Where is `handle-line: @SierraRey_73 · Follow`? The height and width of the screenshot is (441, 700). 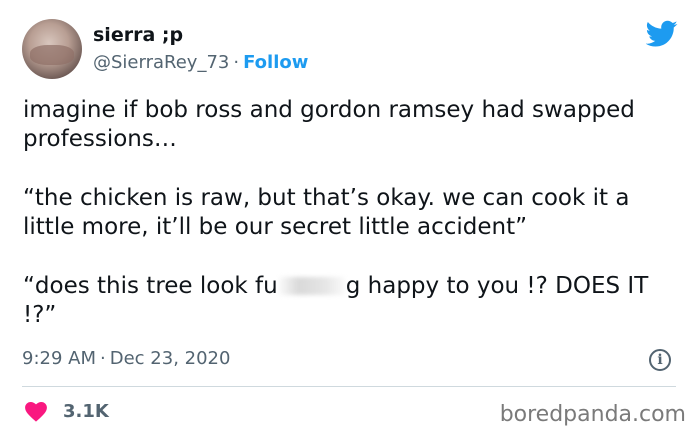 handle-line: @SierraRey_73 · Follow is located at coordinates (200, 62).